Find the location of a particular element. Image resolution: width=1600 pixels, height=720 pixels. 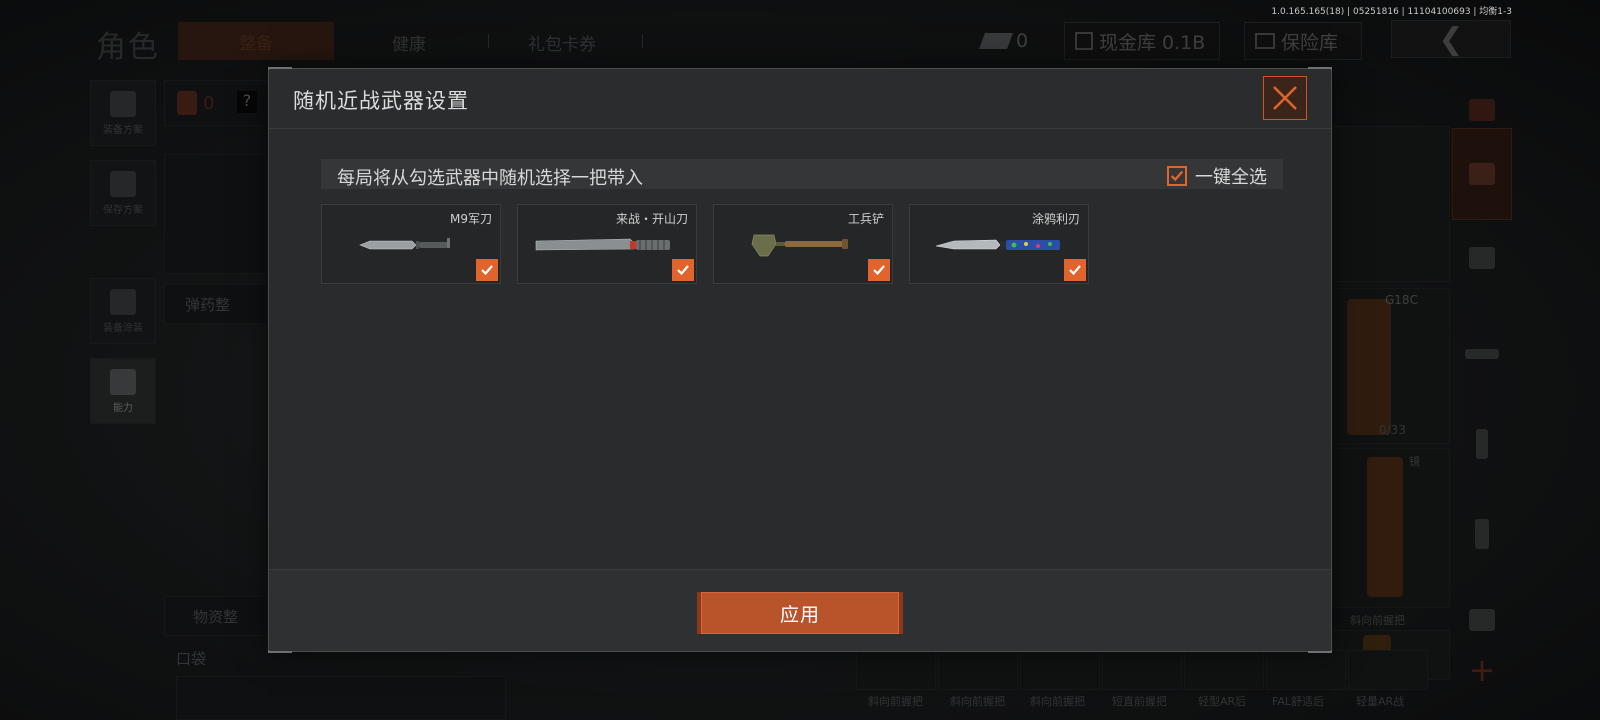

weapon-name: 来战・开山刀 is located at coordinates (651, 219).